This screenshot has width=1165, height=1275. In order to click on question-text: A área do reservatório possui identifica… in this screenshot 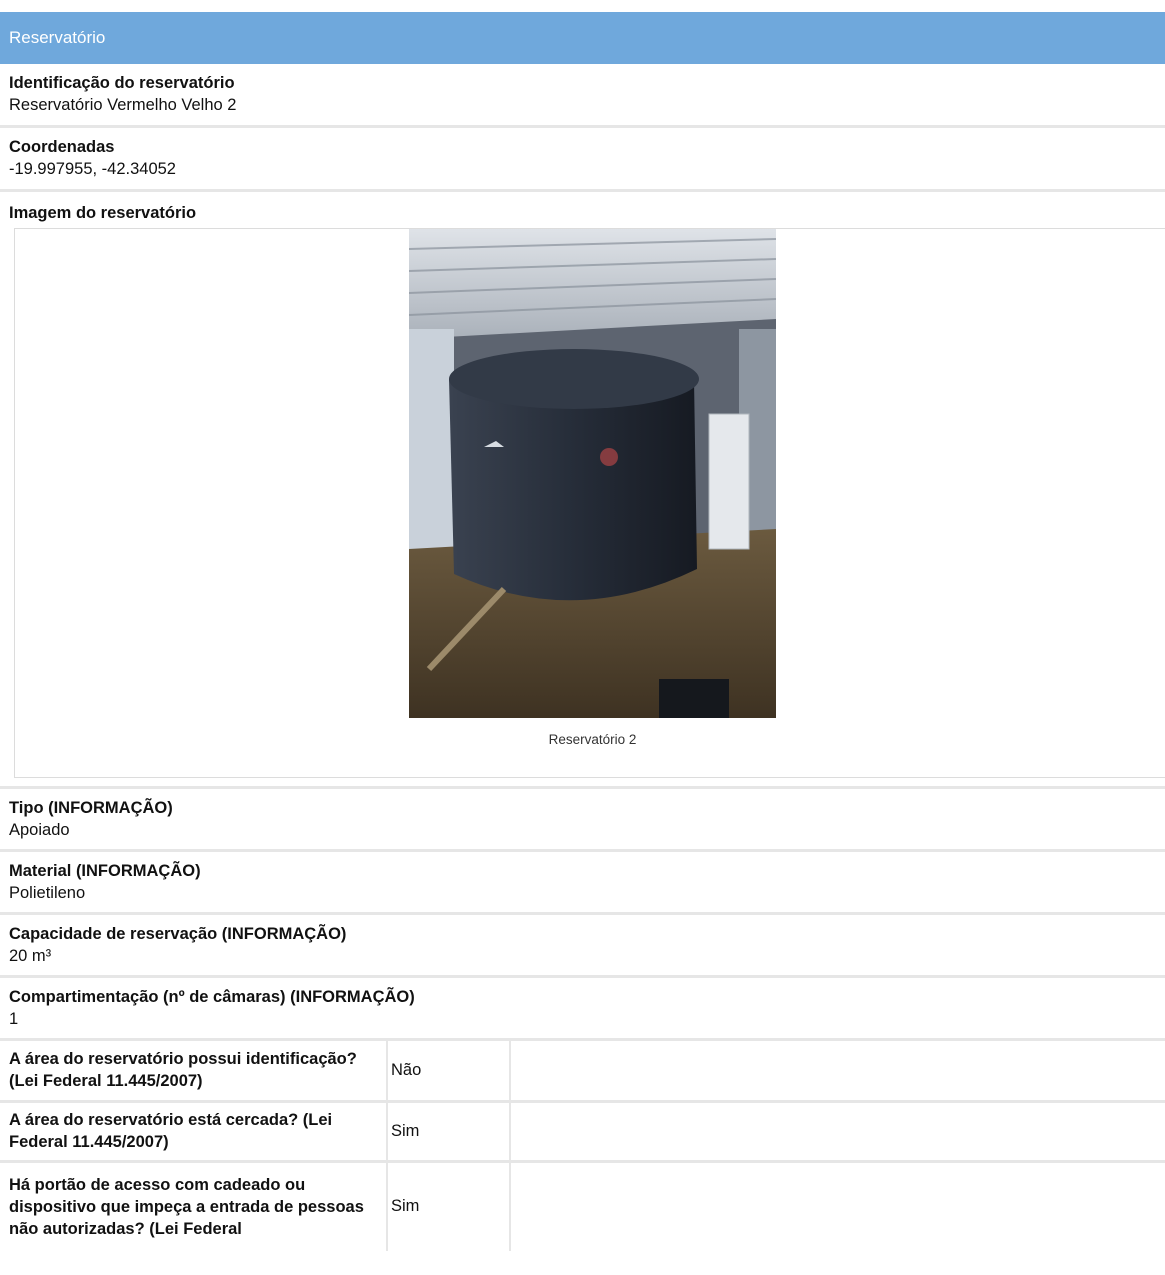, I will do `click(193, 1072)`.